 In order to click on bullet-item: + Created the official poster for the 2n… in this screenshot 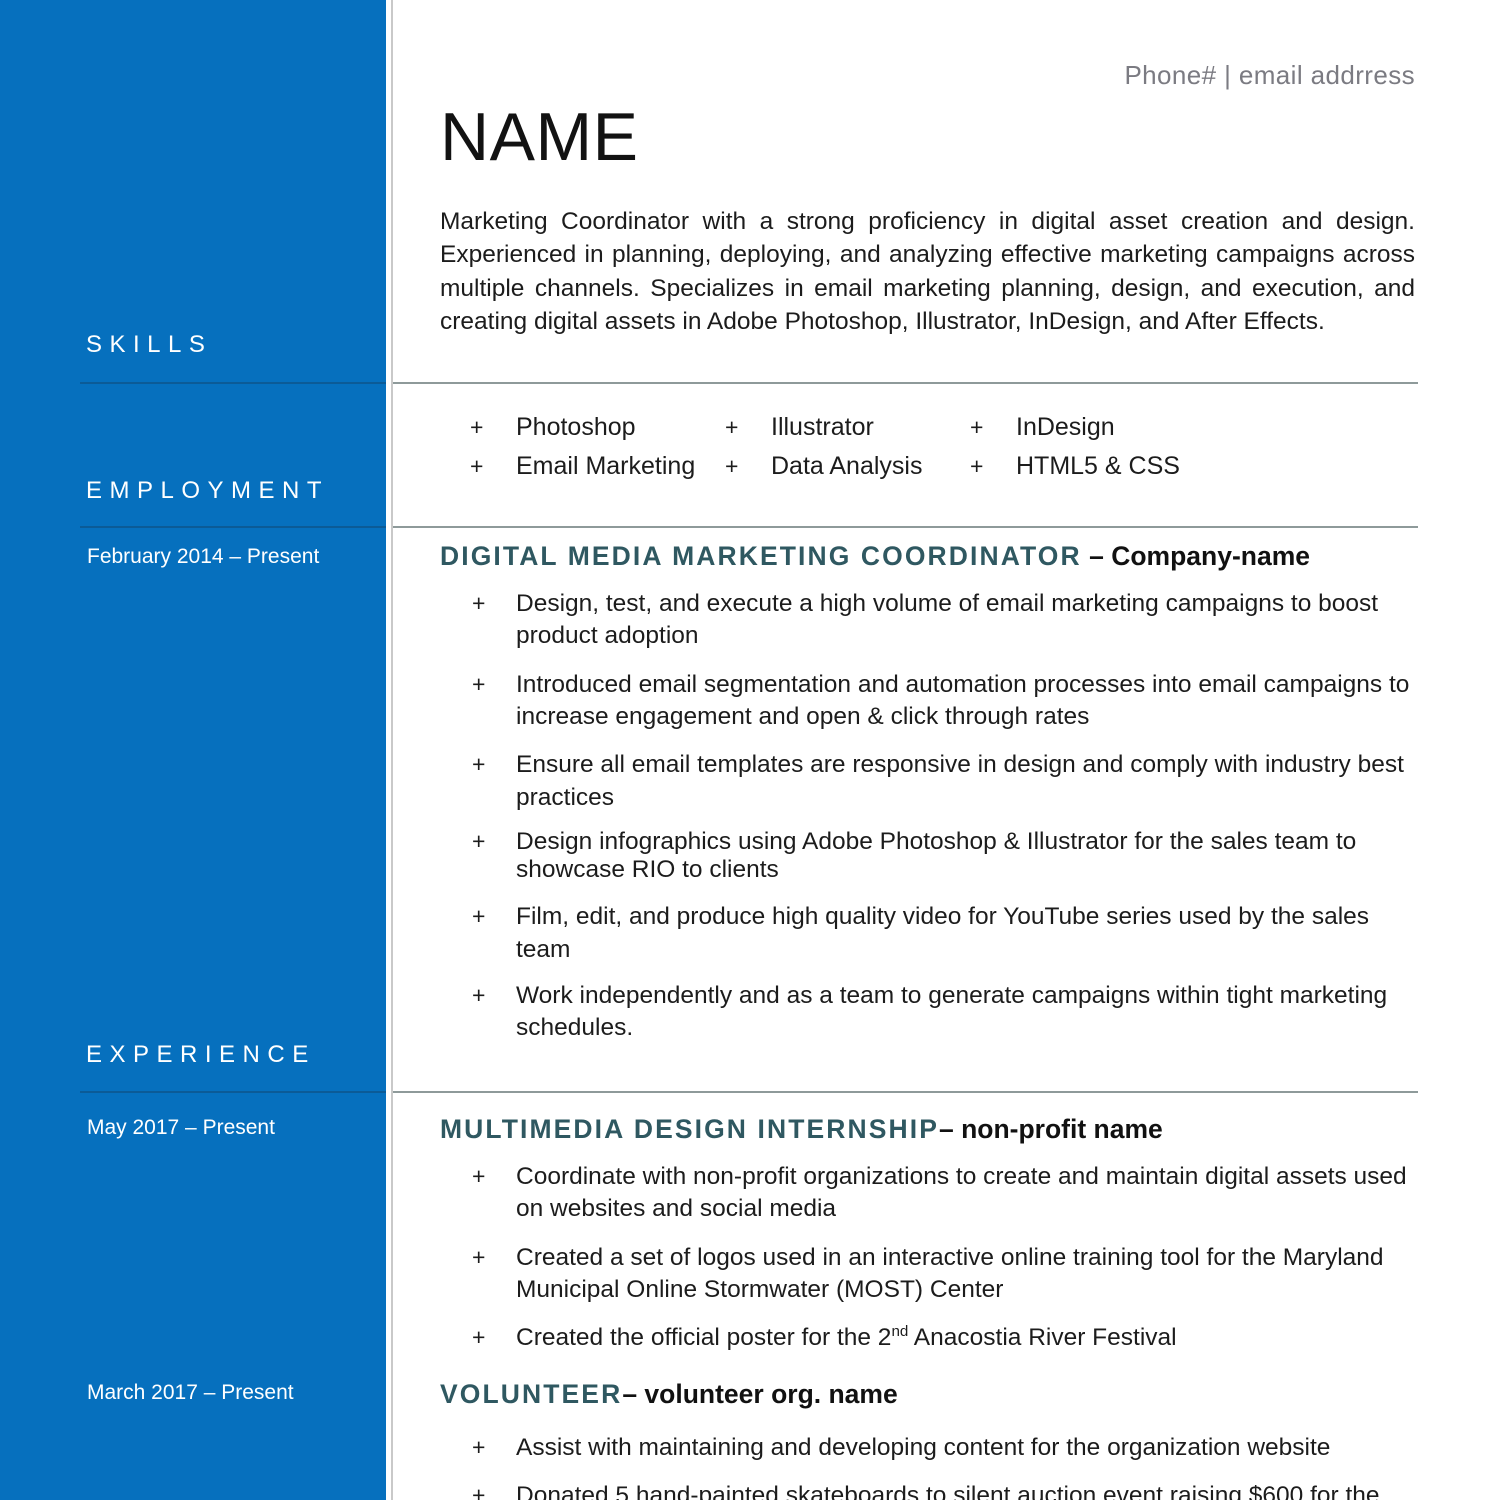, I will do `click(947, 1338)`.